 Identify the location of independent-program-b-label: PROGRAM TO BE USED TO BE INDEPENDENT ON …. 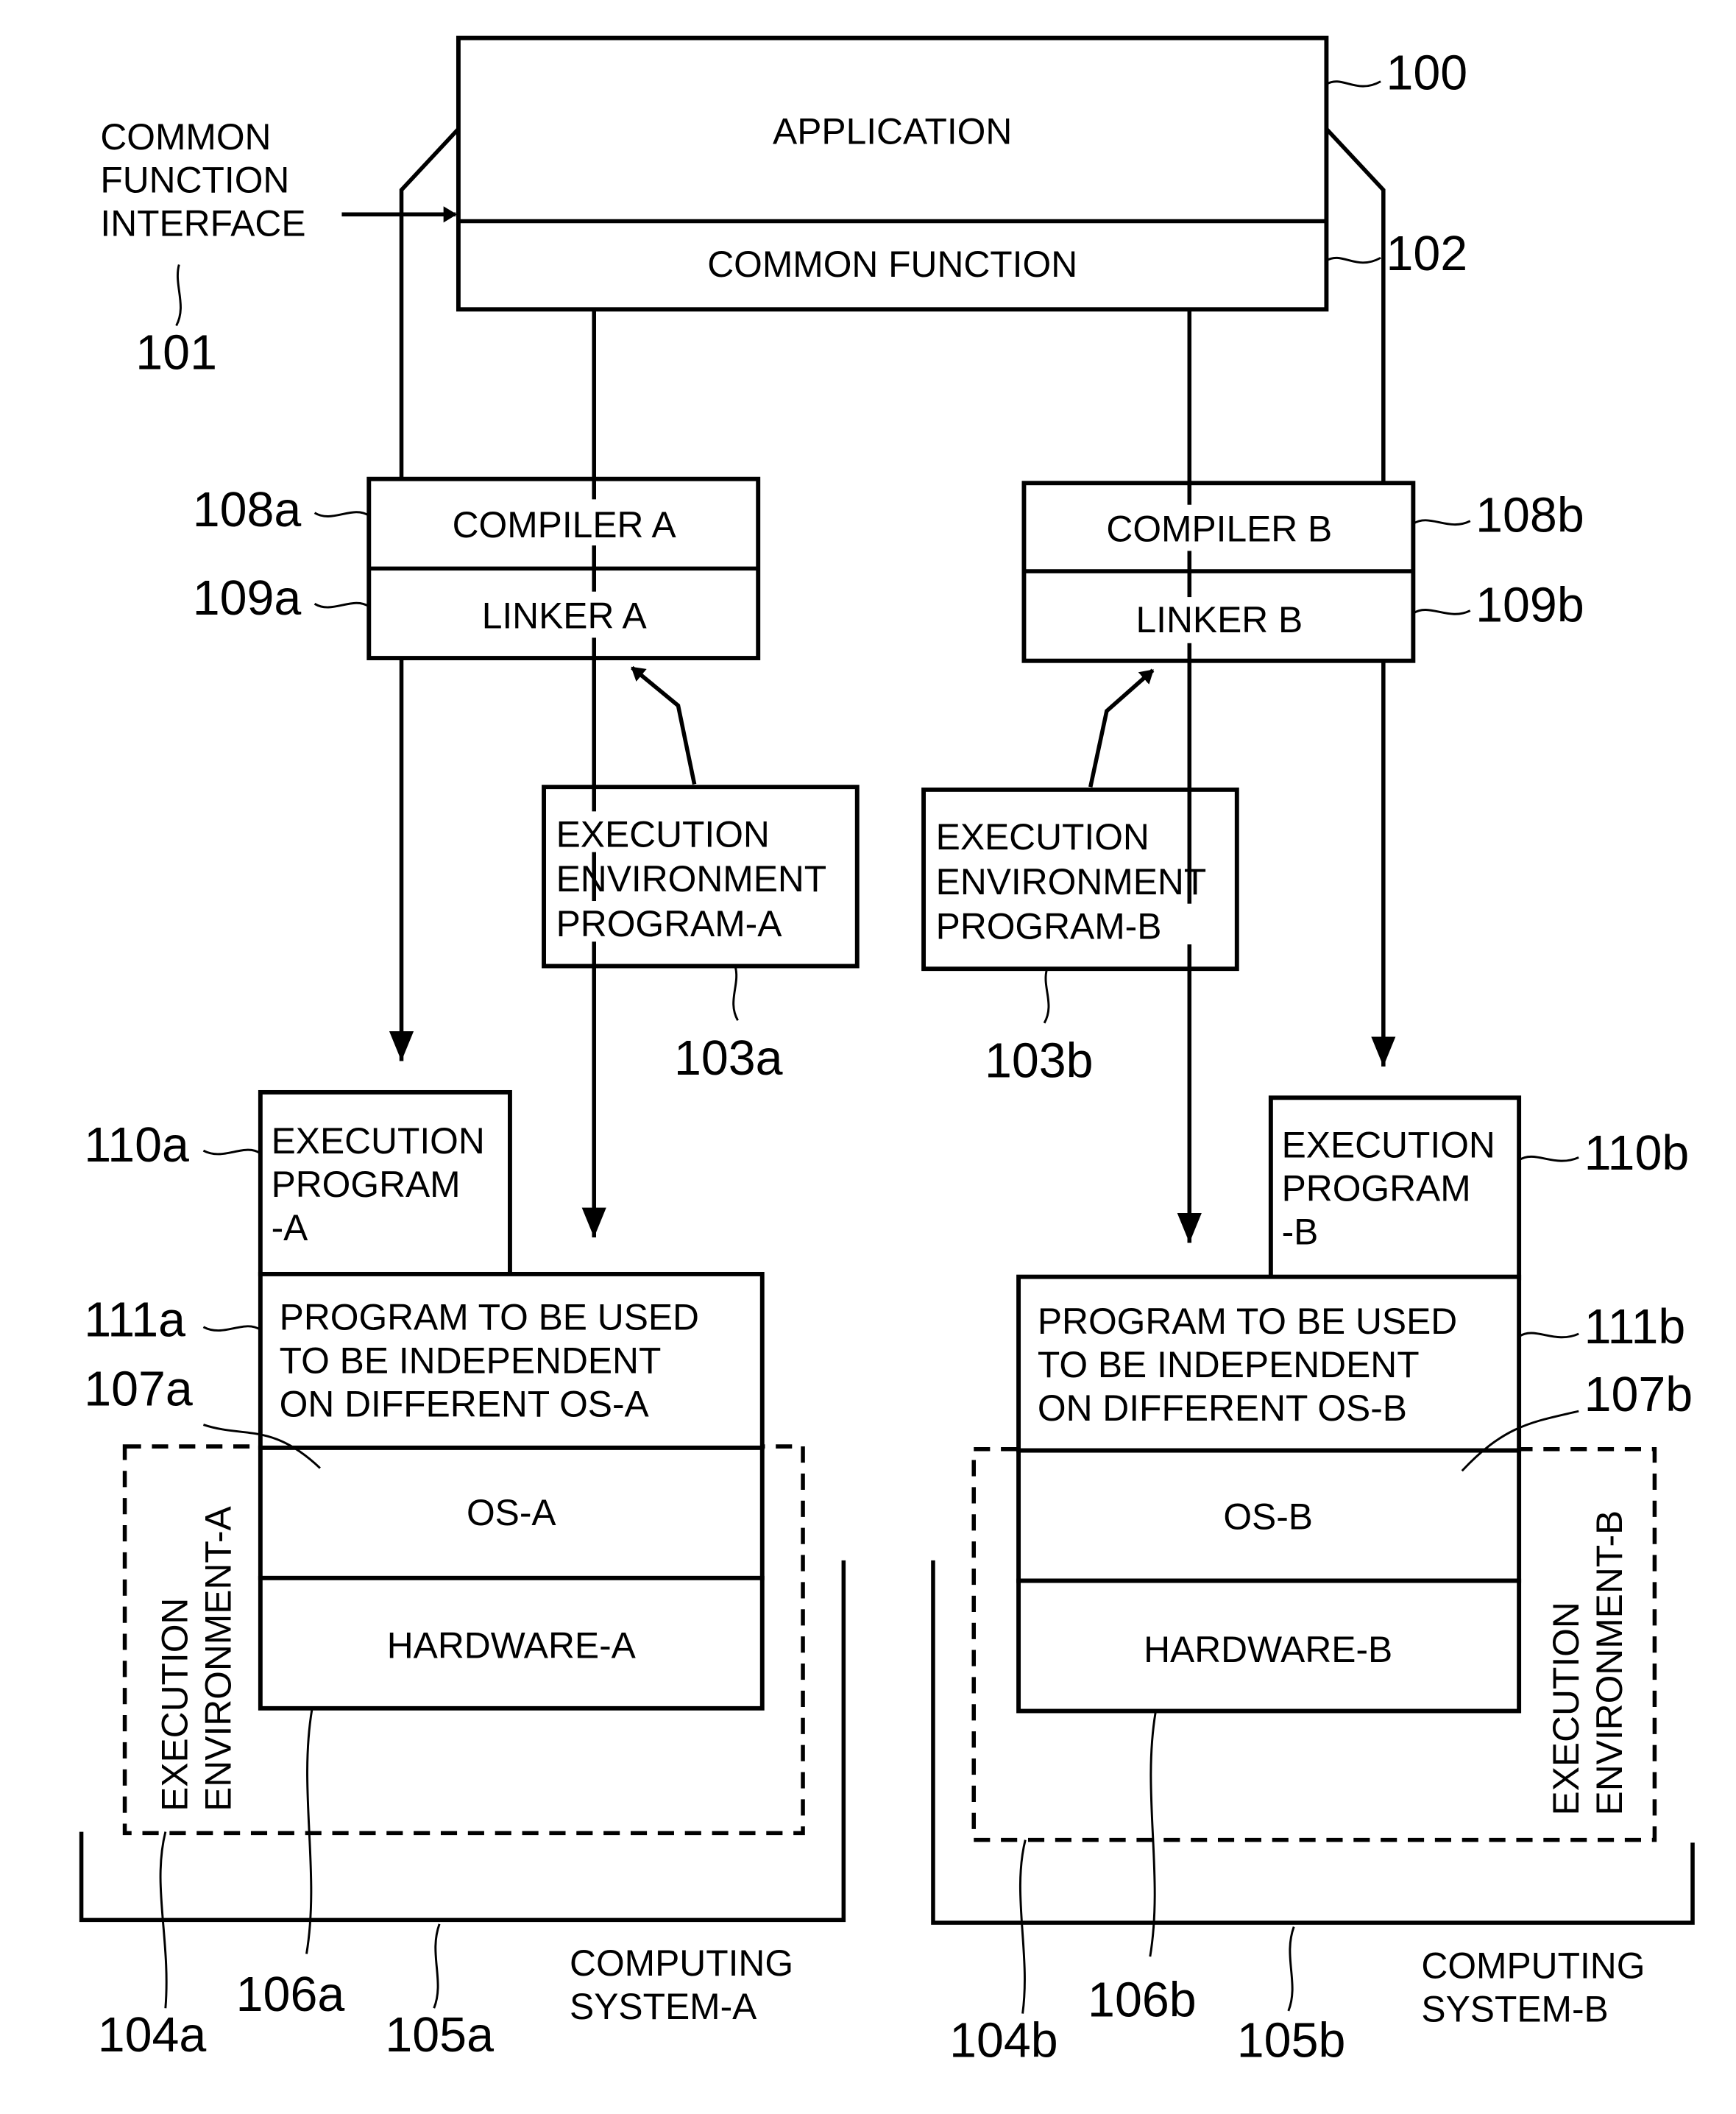
(1252, 1365).